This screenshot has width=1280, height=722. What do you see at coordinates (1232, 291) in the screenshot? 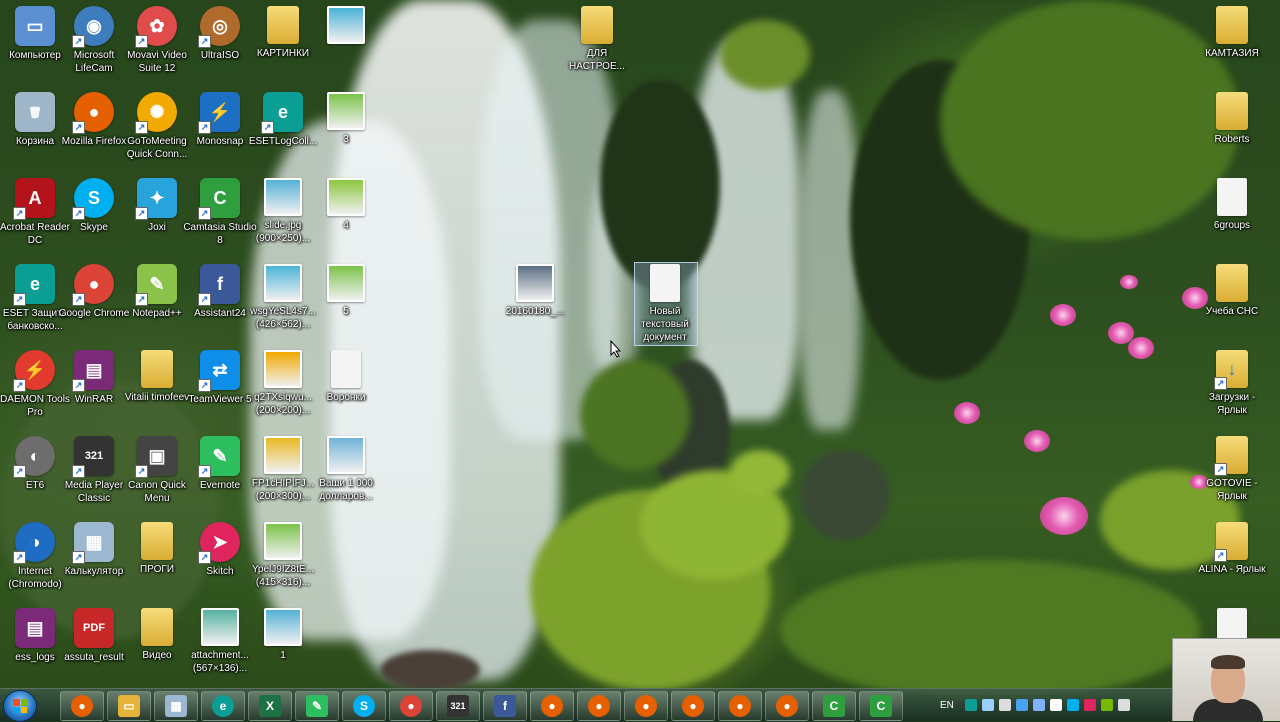
I see `desktop-icon-ucheba: Учеба СНС` at bounding box center [1232, 291].